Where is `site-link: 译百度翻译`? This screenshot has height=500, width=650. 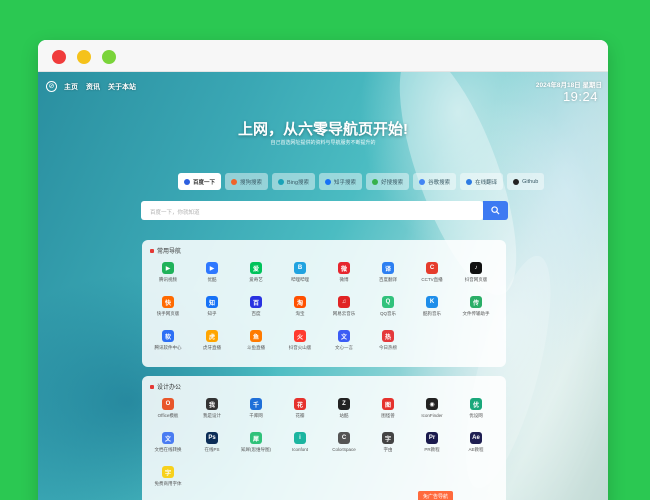
site-link: 译百度翻译 is located at coordinates (388, 276).